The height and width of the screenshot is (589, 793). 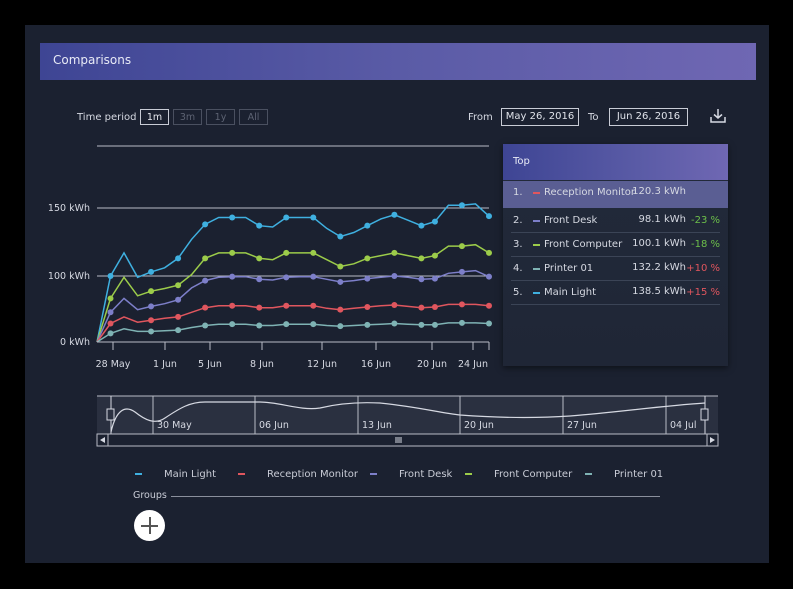 What do you see at coordinates (377, 425) in the screenshot?
I see `navigator-date-label: 13 Jun` at bounding box center [377, 425].